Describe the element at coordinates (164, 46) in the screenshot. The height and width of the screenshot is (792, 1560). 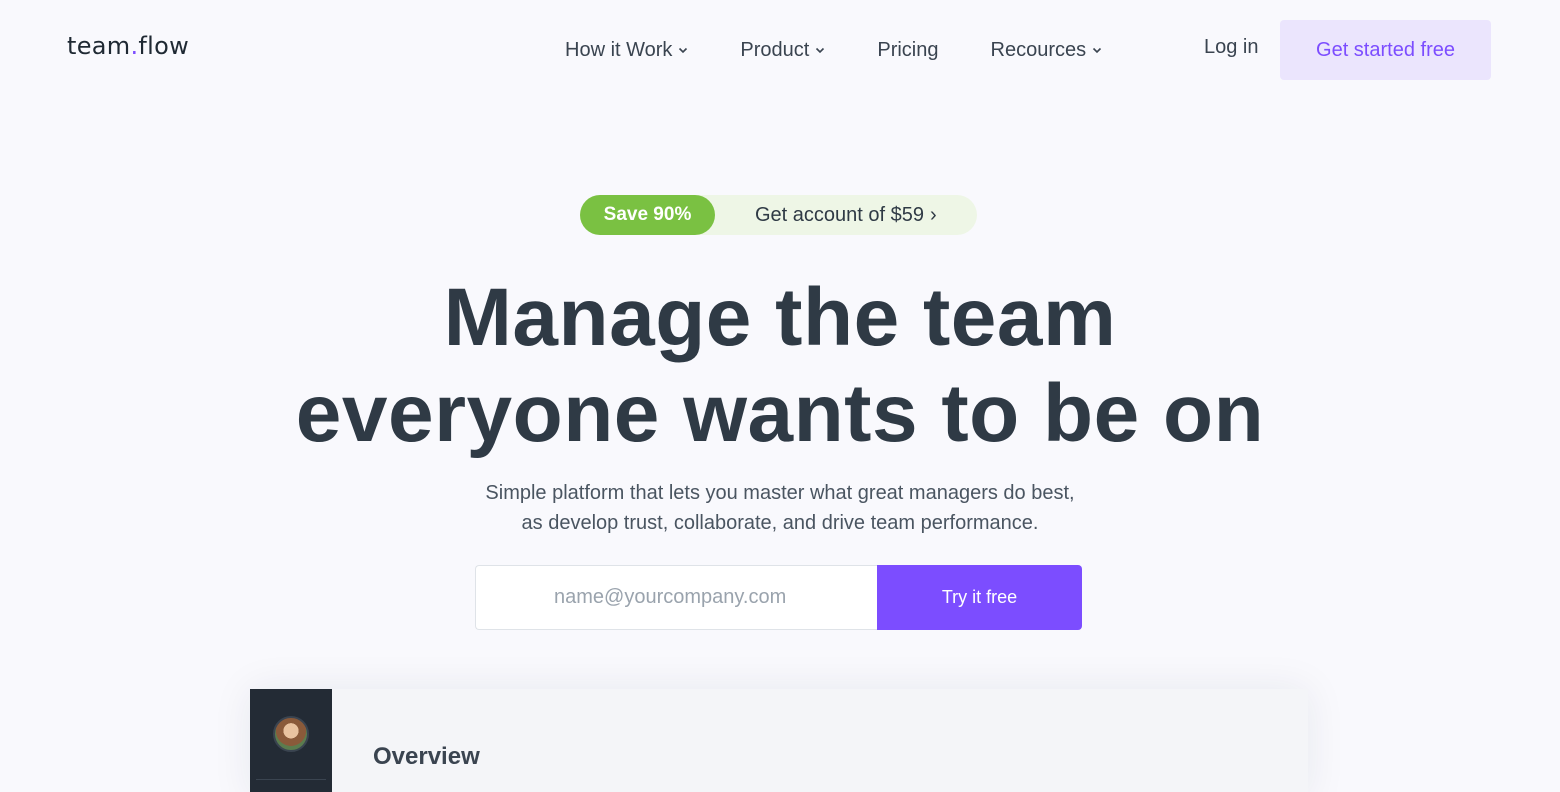
I see `logo-text-flow: flow` at that location.